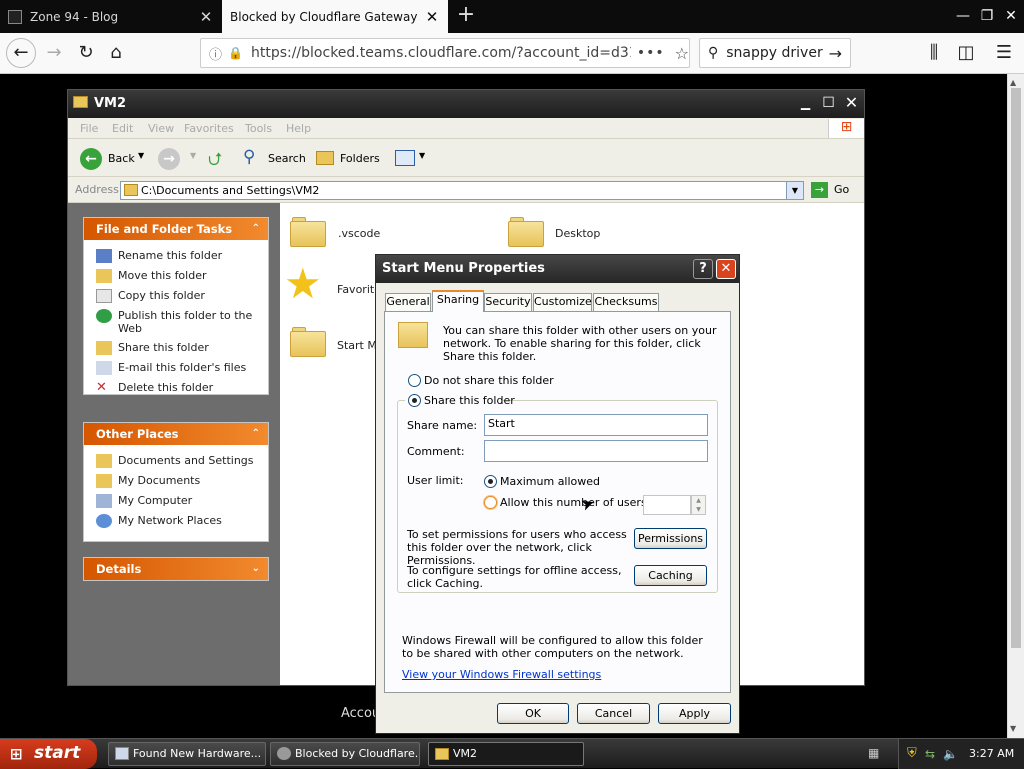 Image resolution: width=1024 pixels, height=769 pixels. Describe the element at coordinates (89, 128) in the screenshot. I see `menu-file: File` at that location.